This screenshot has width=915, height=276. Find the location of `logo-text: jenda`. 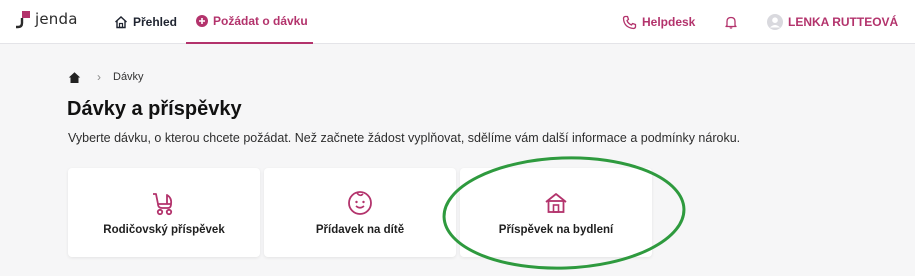

logo-text: jenda is located at coordinates (56, 19).